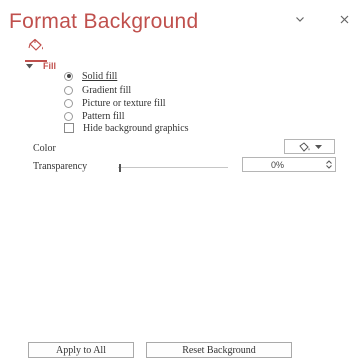  Describe the element at coordinates (68, 116) in the screenshot. I see `pattern-fill-radio` at that location.